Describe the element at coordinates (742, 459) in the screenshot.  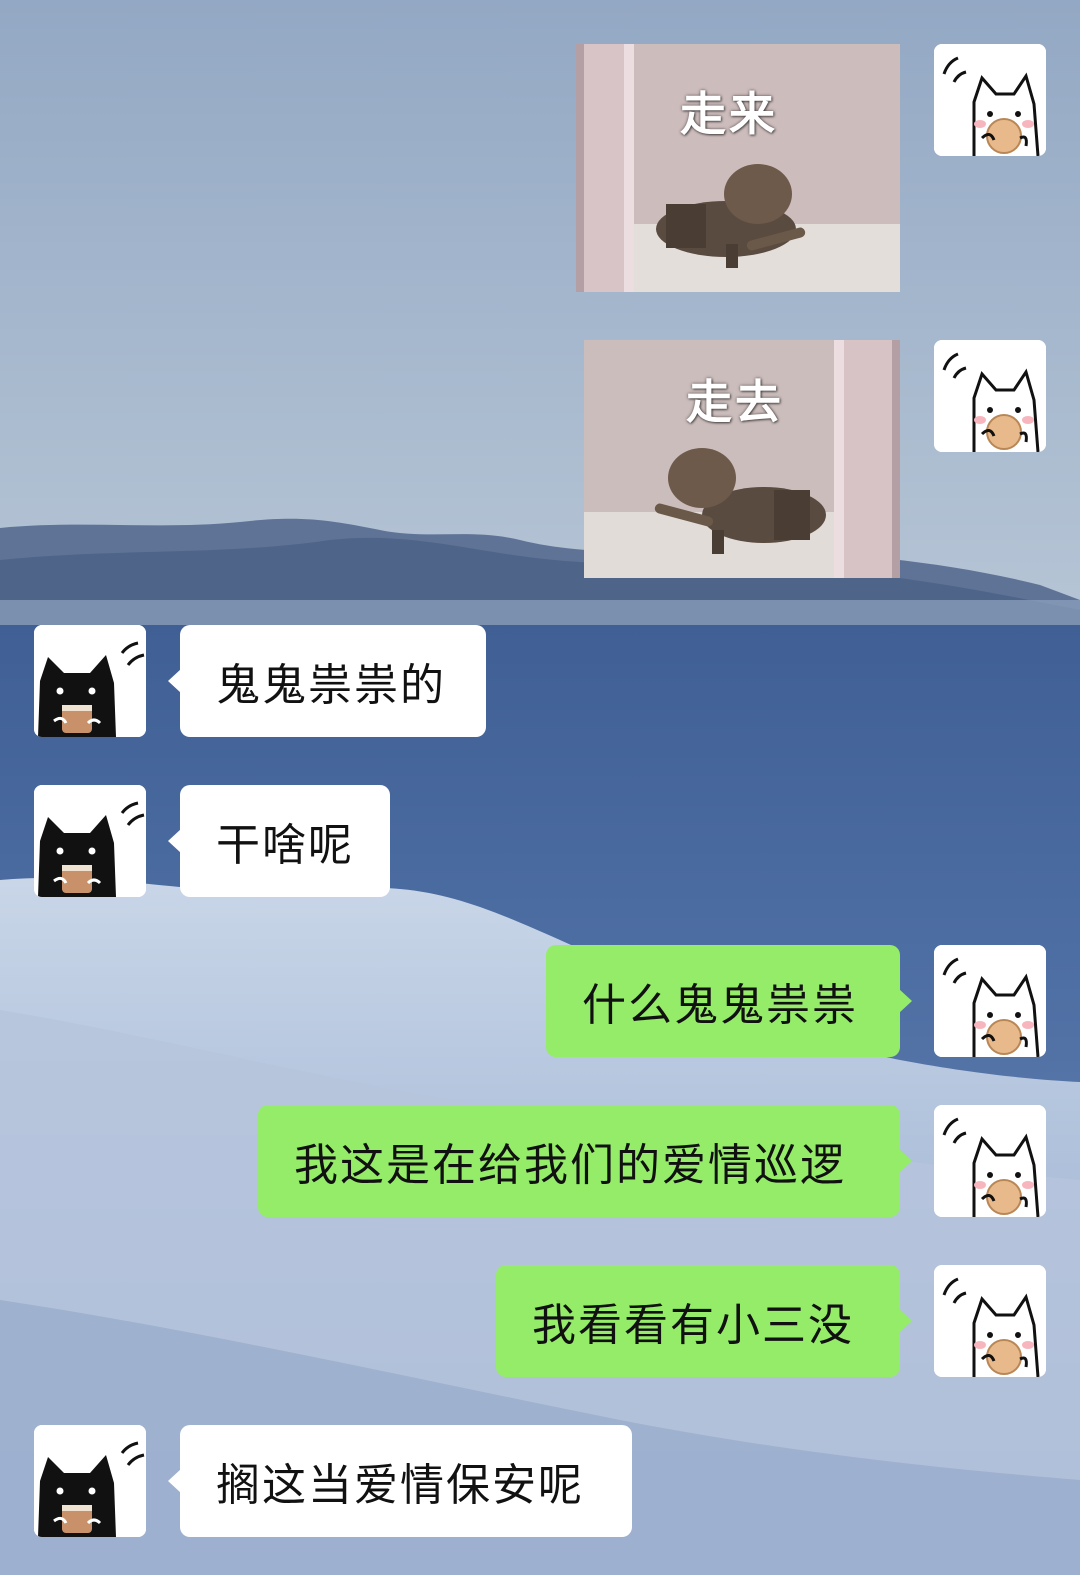
I see `sticker-image: 走去` at that location.